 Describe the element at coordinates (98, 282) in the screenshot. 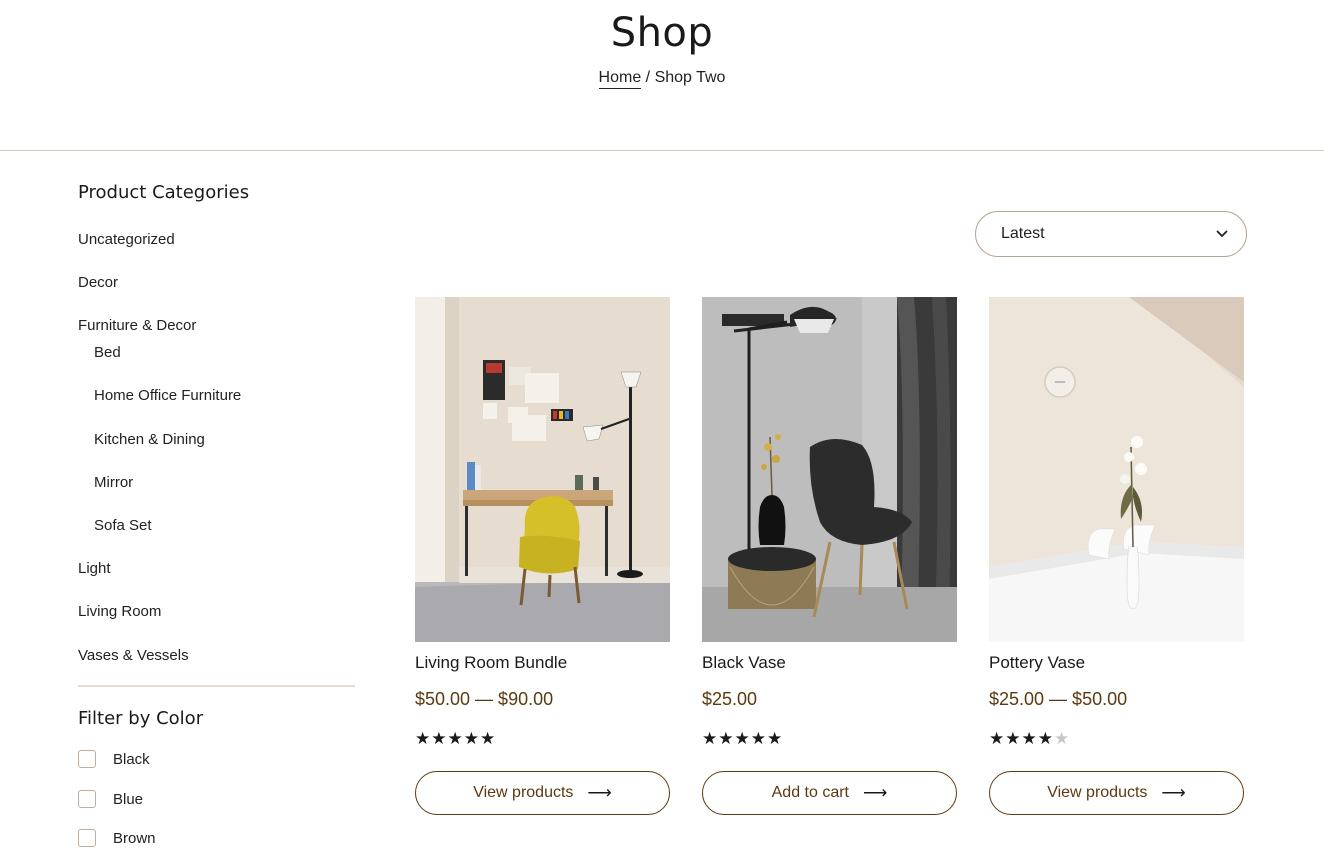

I see `category-decor: Decor` at that location.